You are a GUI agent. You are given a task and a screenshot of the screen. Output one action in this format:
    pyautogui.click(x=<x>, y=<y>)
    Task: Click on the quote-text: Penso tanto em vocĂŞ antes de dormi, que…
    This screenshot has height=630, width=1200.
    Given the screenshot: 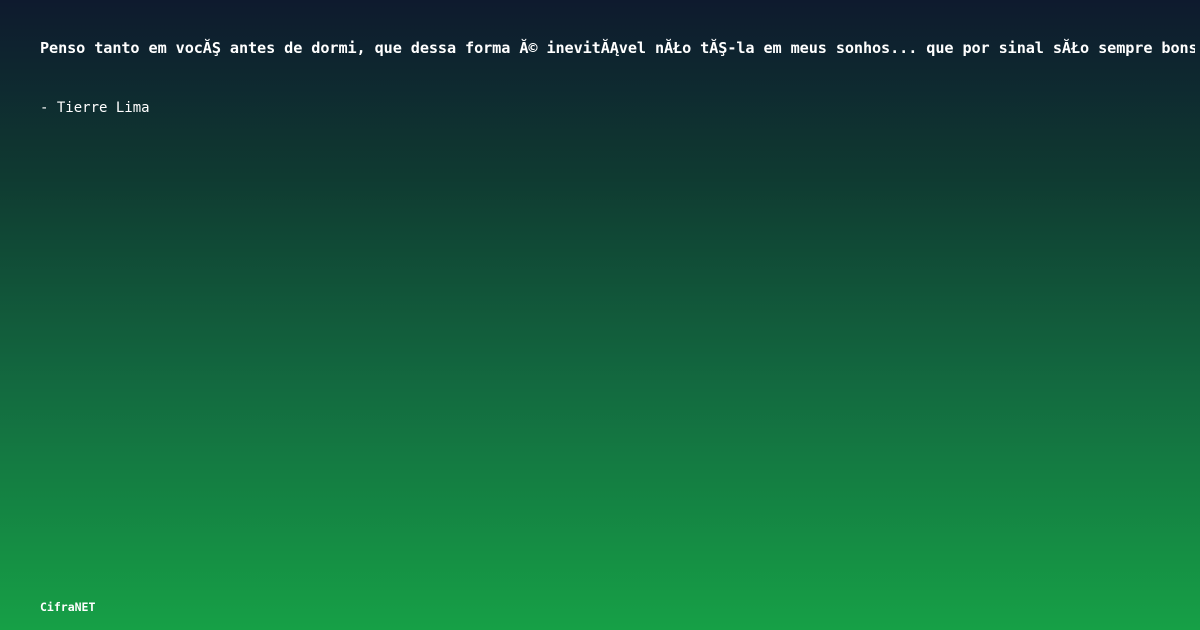 What is the action you would take?
    pyautogui.click(x=617, y=48)
    